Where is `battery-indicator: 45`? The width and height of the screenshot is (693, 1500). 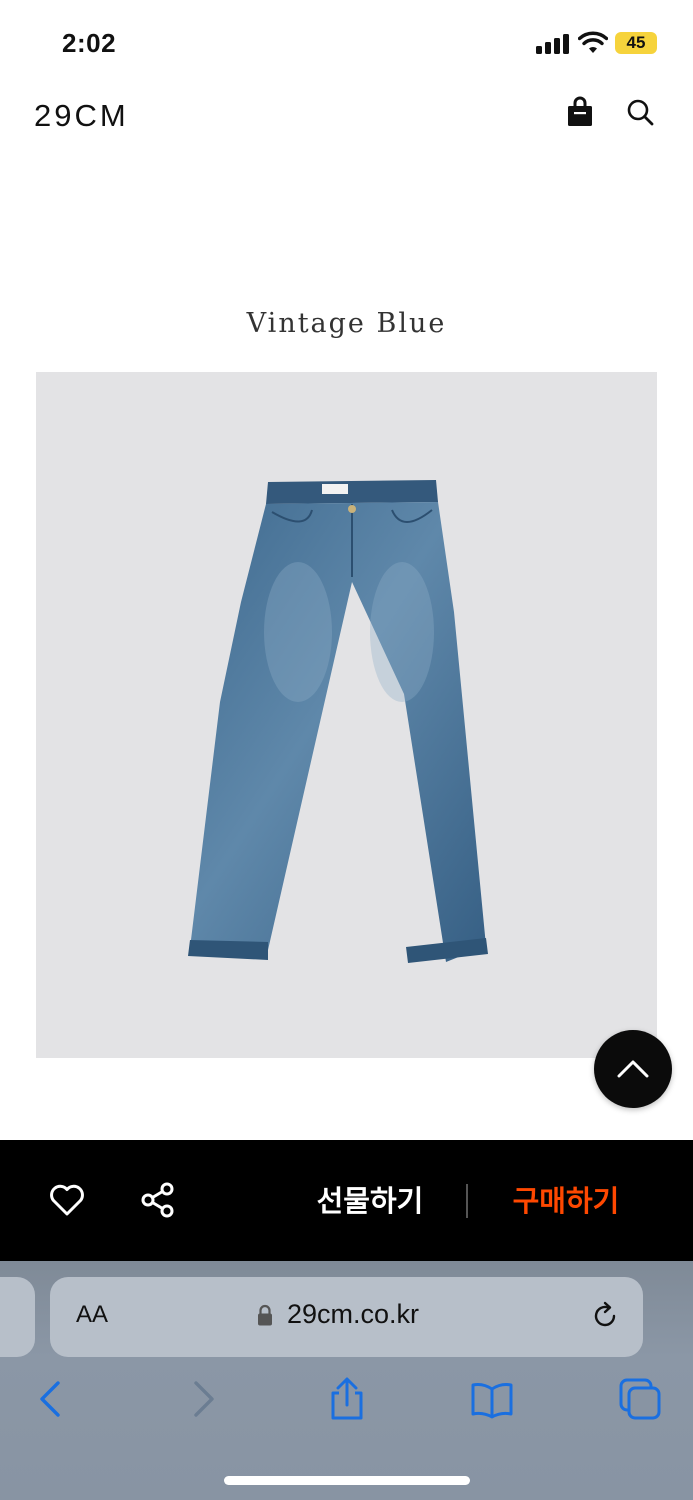
battery-indicator: 45 is located at coordinates (636, 43).